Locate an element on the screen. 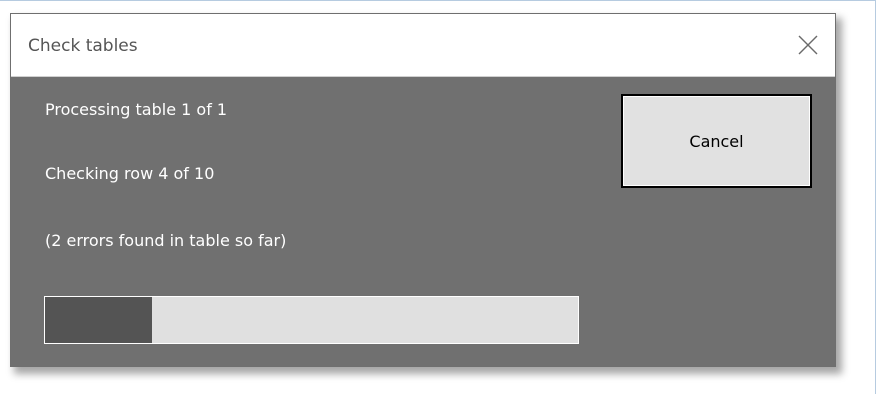 The width and height of the screenshot is (880, 396). dialog-title: Check tables is located at coordinates (83, 46).